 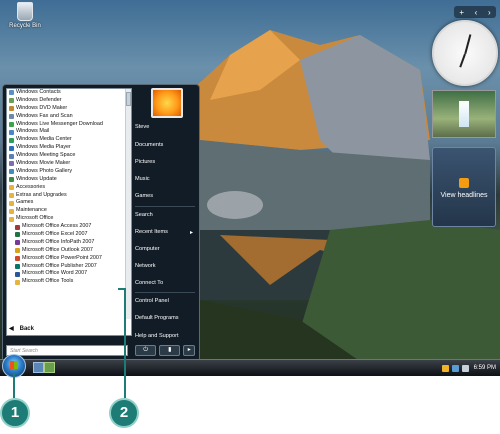 I want to click on program-item: Windows Defender, so click(x=66, y=101).